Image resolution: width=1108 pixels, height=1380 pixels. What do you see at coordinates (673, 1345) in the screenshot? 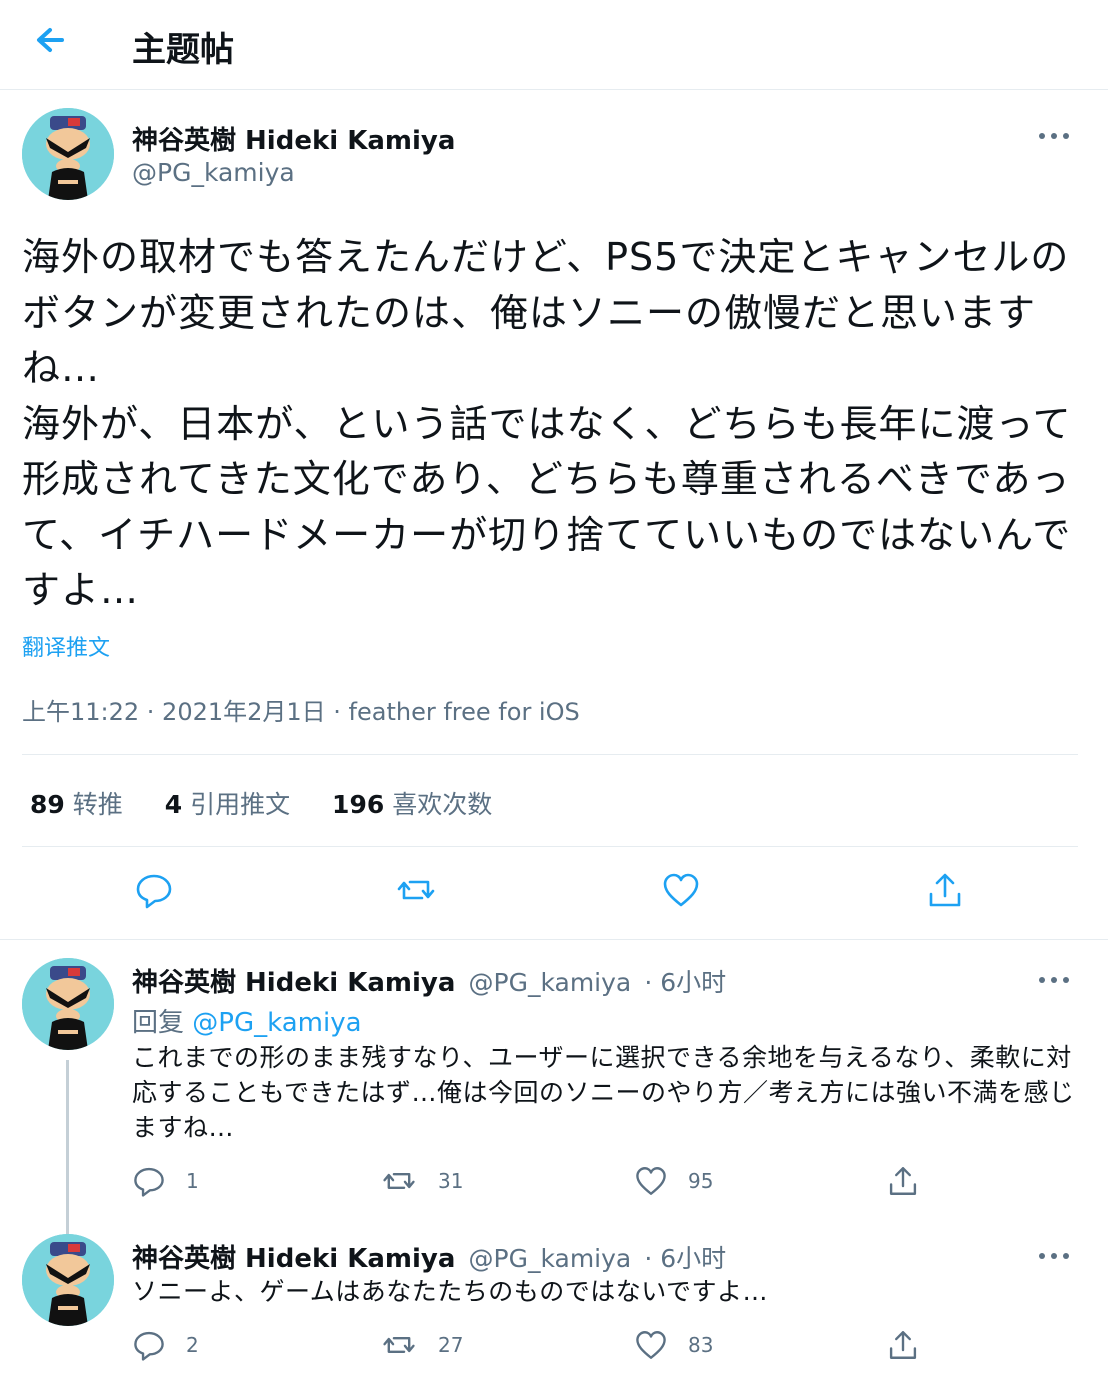
I see `like-button: 83` at bounding box center [673, 1345].